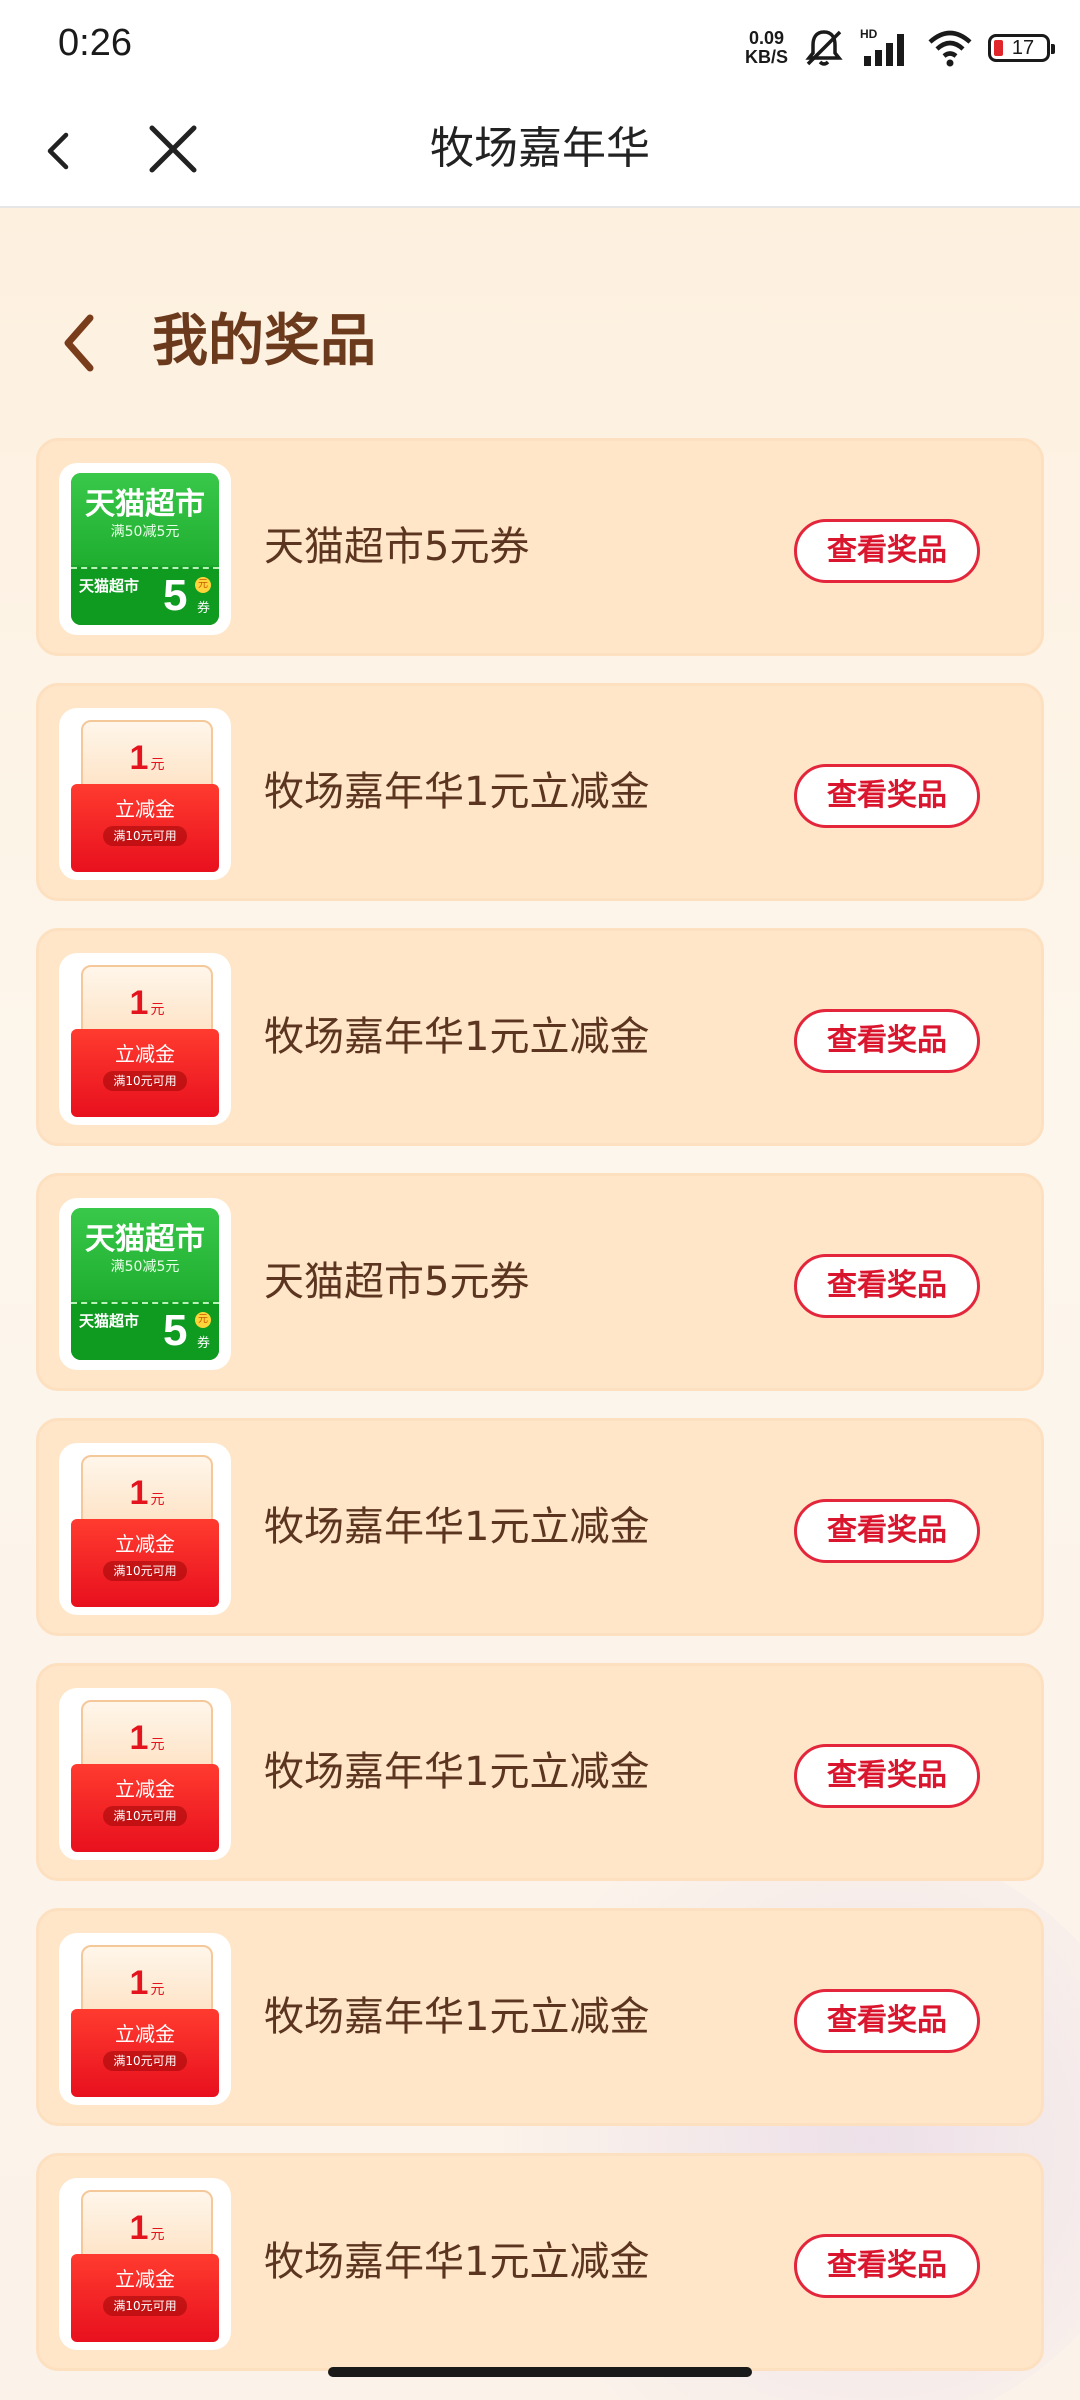  Describe the element at coordinates (824, 48) in the screenshot. I see `mute-bell-icon` at that location.